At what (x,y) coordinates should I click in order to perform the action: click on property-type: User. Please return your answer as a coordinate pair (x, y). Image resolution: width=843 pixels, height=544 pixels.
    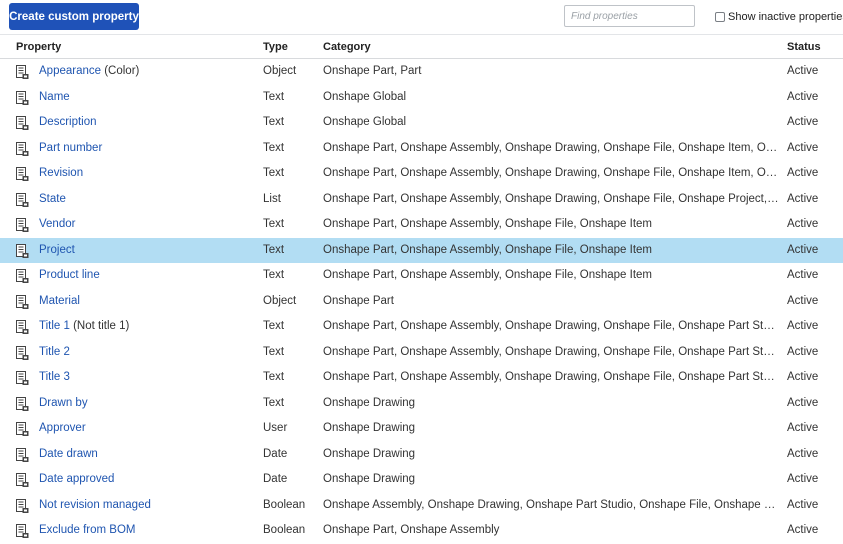
    Looking at the image, I should click on (275, 428).